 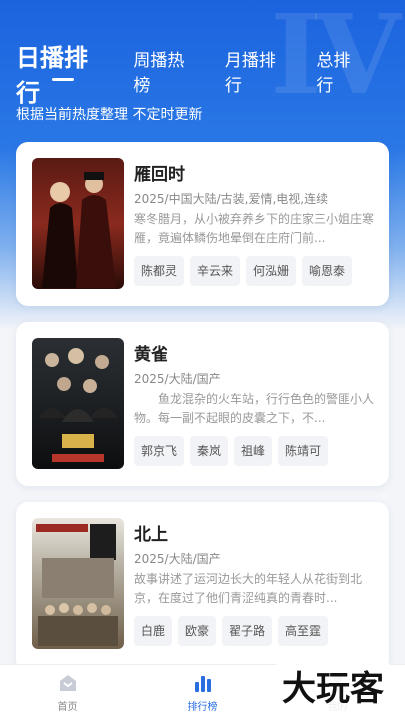 What do you see at coordinates (202, 684) in the screenshot?
I see `chart-icon` at bounding box center [202, 684].